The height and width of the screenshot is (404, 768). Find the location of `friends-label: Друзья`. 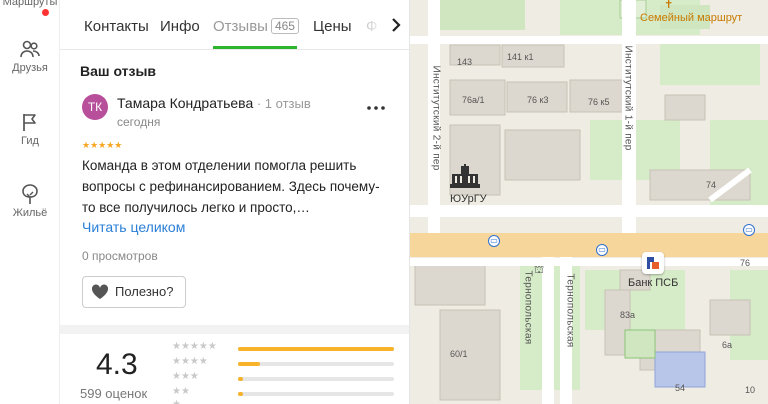

friends-label: Друзья is located at coordinates (30, 68).